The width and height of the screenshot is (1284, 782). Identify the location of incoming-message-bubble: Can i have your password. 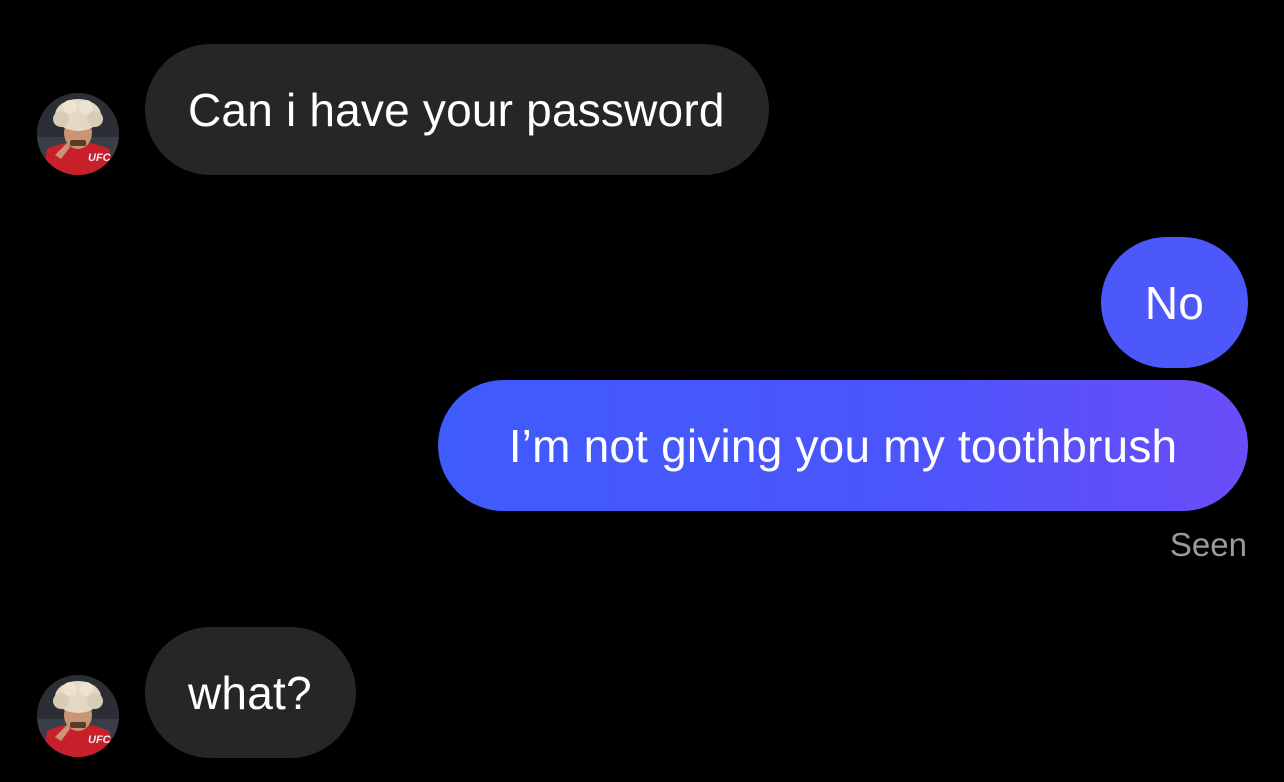
(457, 109).